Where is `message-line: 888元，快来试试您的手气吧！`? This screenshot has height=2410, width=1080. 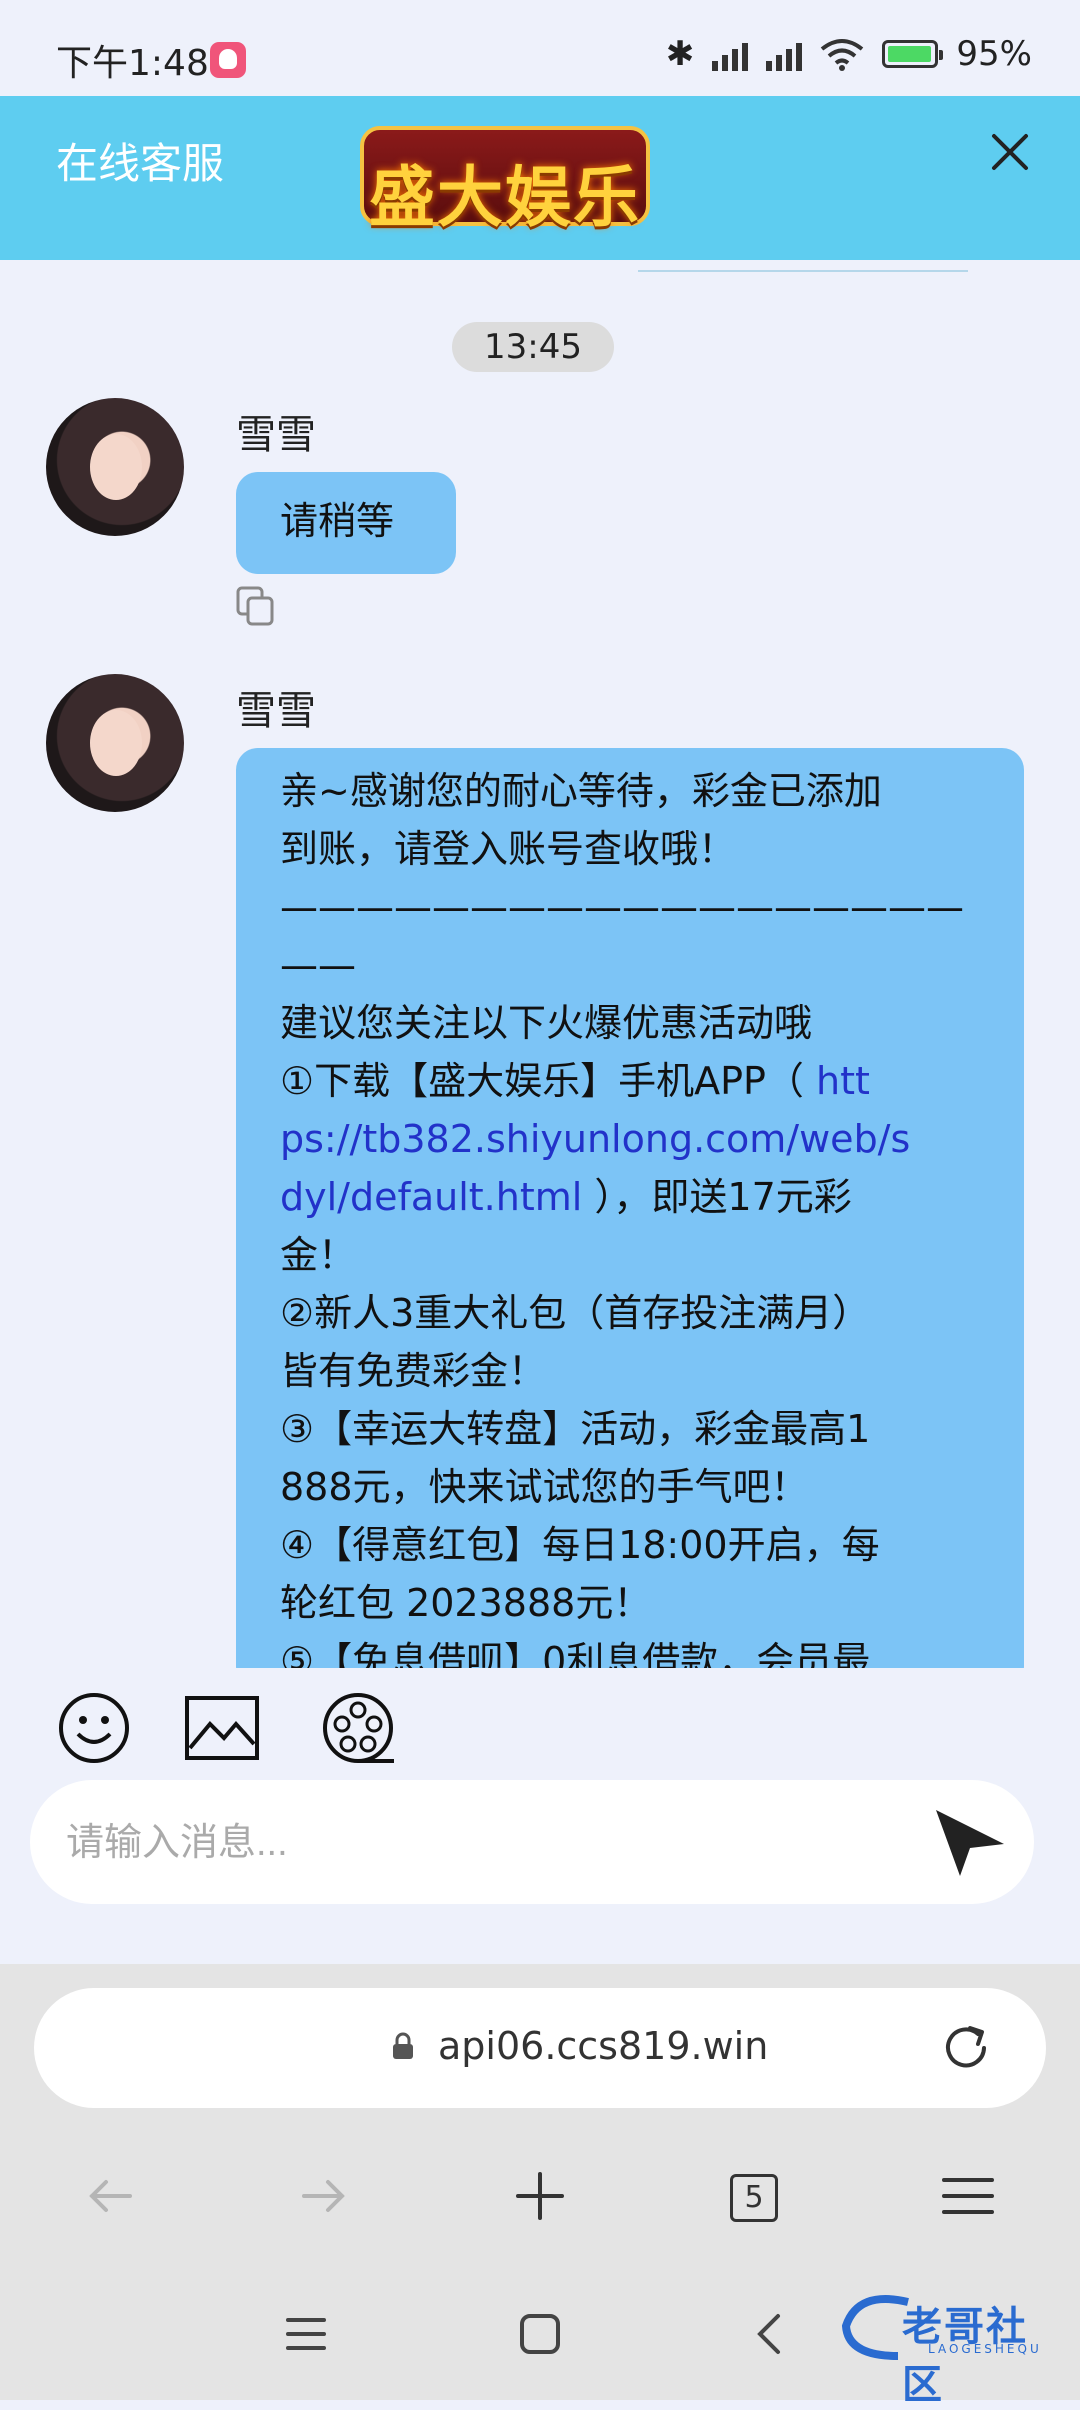 message-line: 888元，快来试试您的手气吧！ is located at coordinates (544, 1487).